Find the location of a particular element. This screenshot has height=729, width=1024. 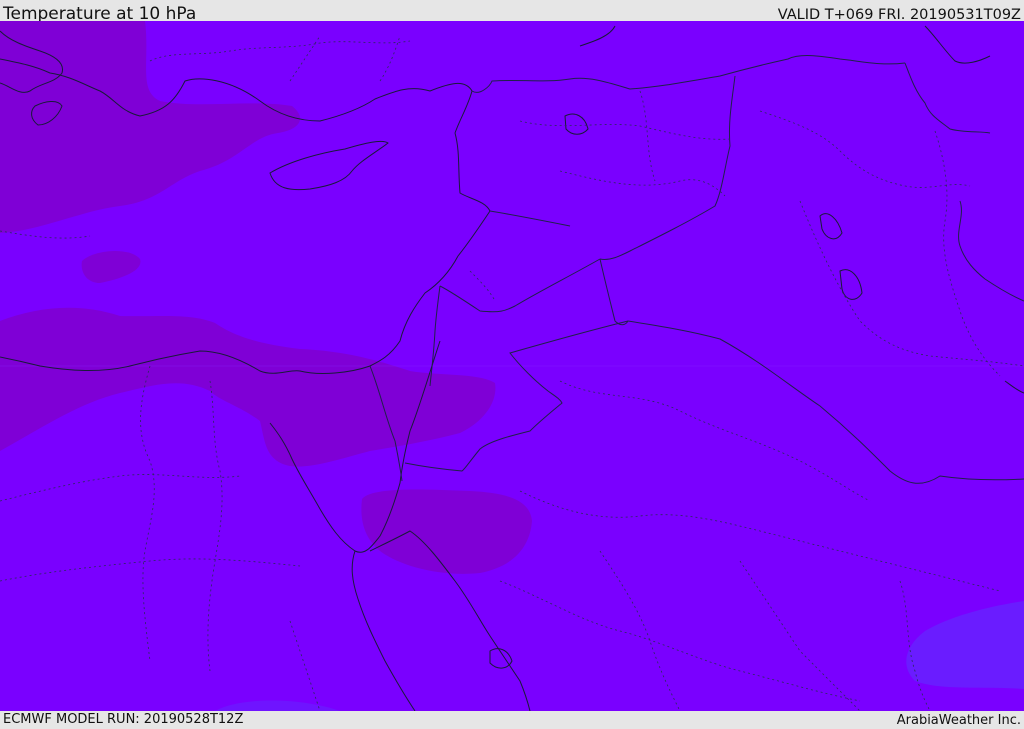

credit-label: ArabiaWeather Inc. is located at coordinates (958, 720).